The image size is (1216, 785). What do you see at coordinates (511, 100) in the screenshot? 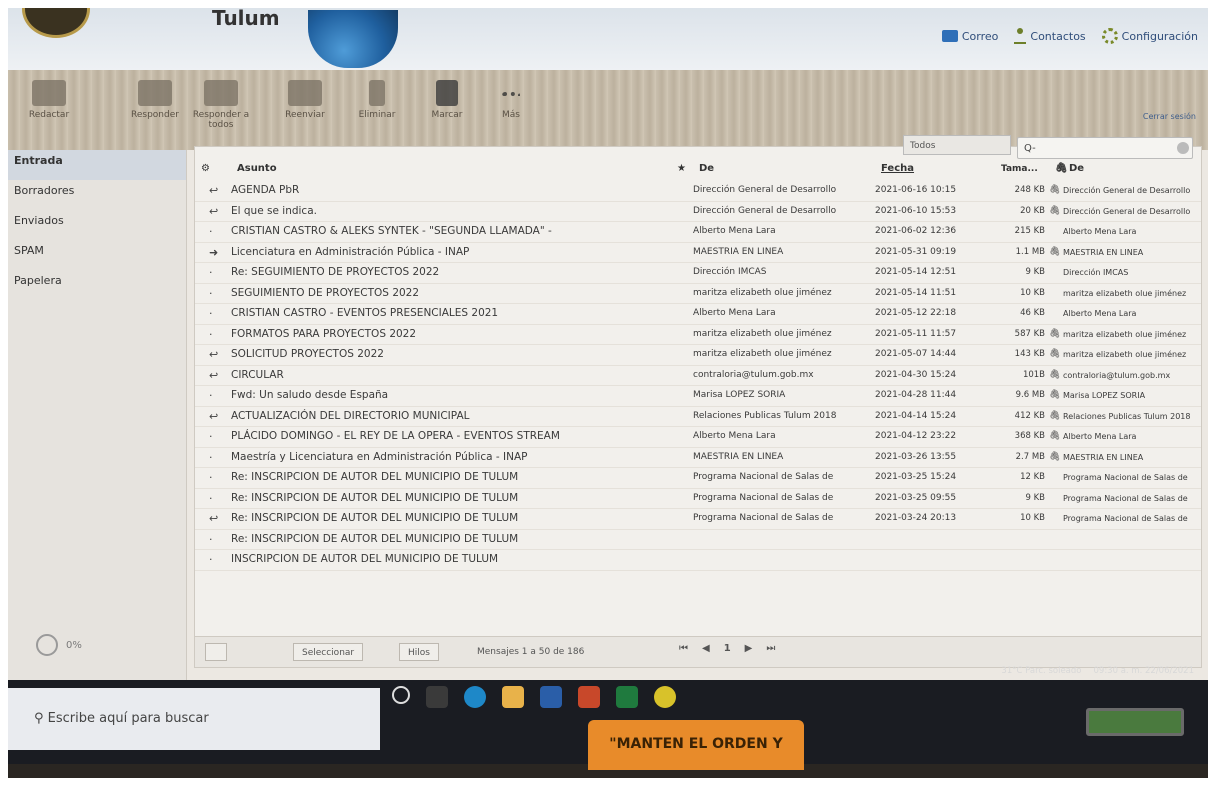
I see `more-button: Más` at bounding box center [511, 100].